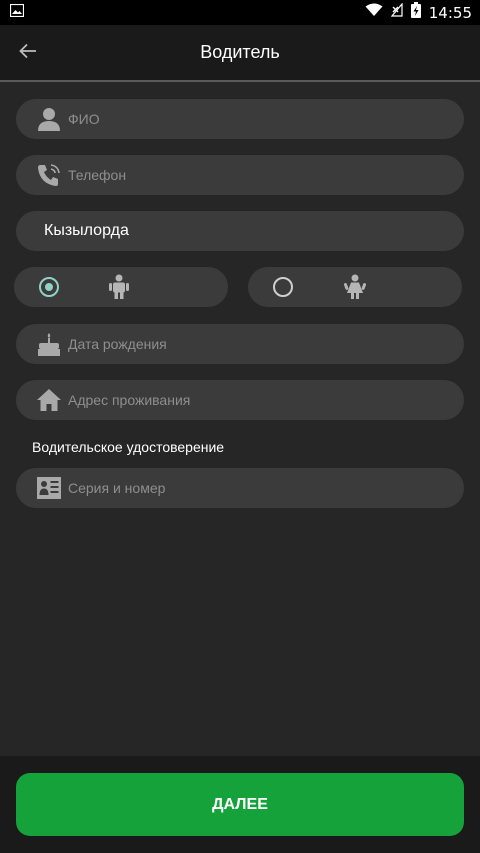 The image size is (480, 853). Describe the element at coordinates (49, 344) in the screenshot. I see `cake-icon` at that location.